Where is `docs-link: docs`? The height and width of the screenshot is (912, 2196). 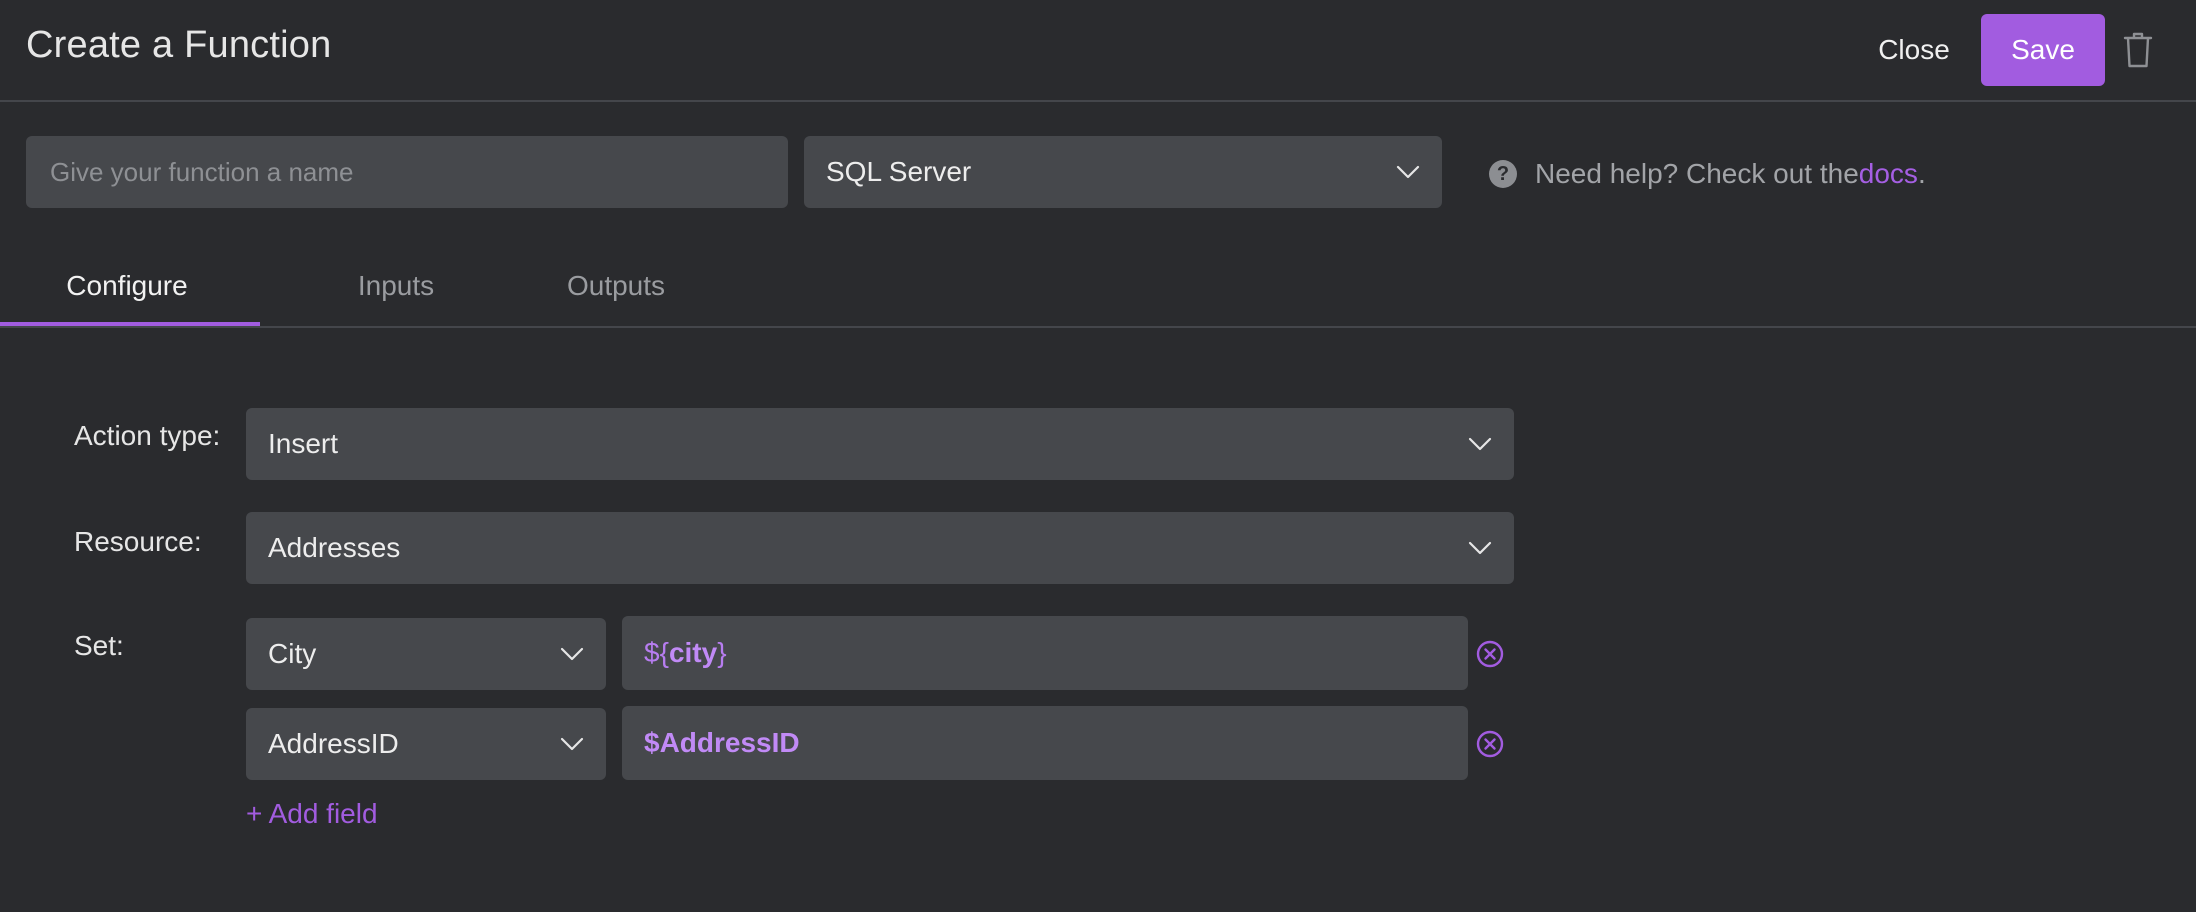 docs-link: docs is located at coordinates (1888, 174).